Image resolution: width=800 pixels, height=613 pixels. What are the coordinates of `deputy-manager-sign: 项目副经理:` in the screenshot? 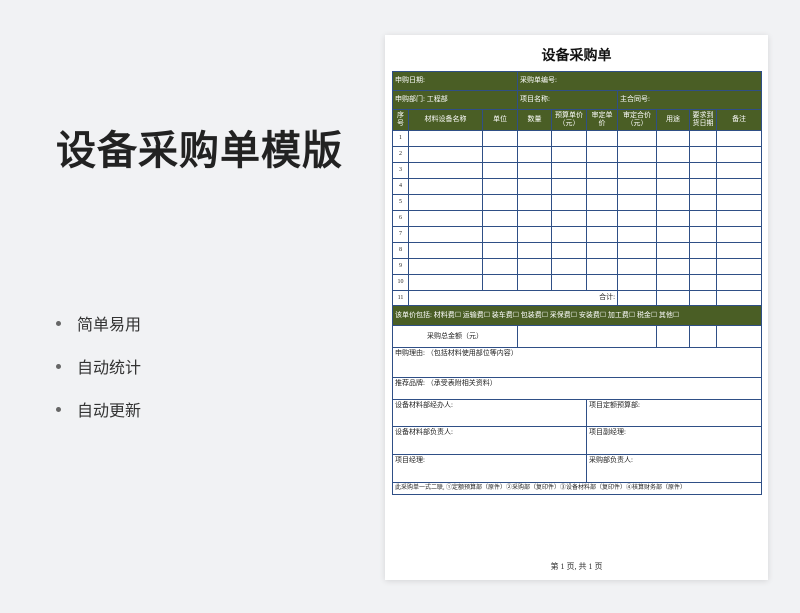 It's located at (674, 440).